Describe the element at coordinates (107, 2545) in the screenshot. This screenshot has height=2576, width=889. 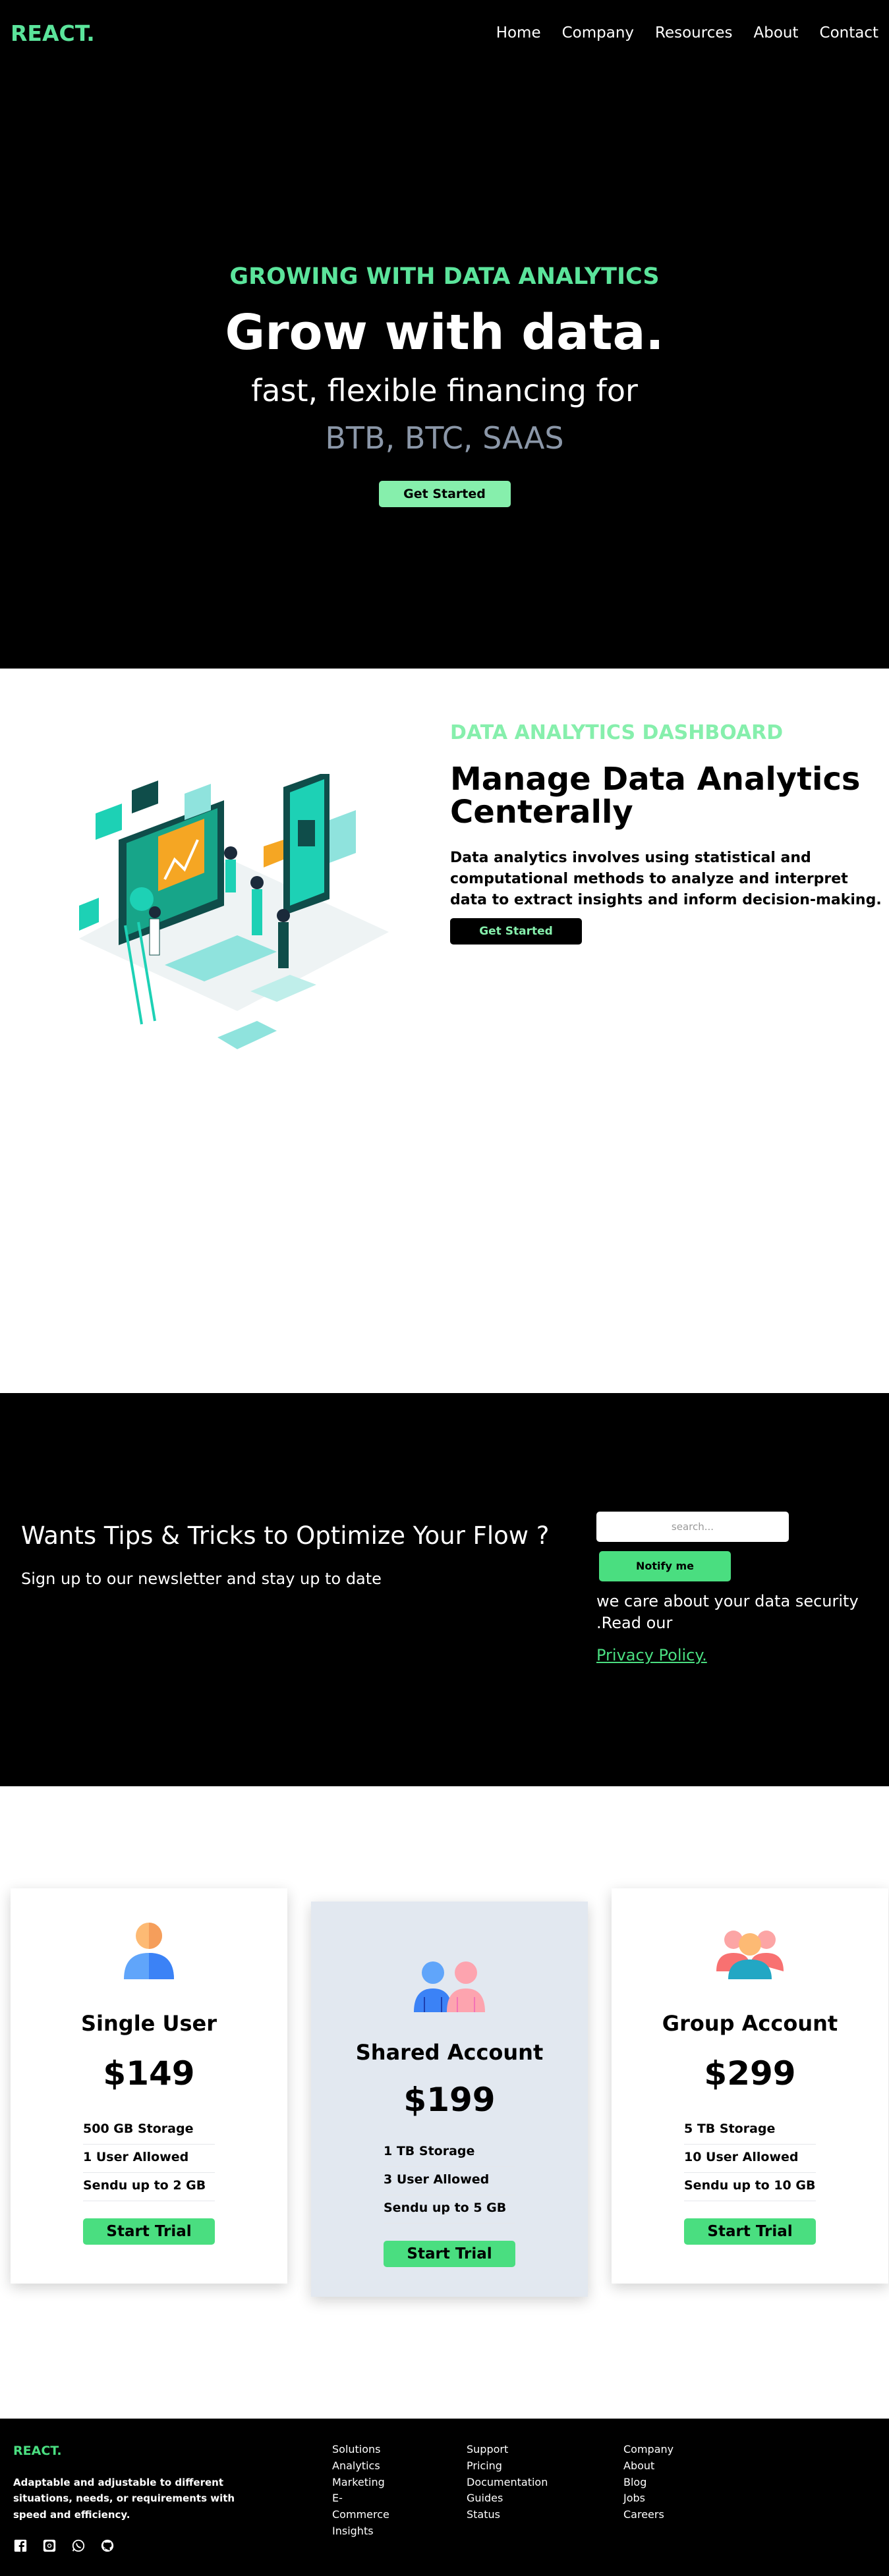
I see `github-icon` at that location.